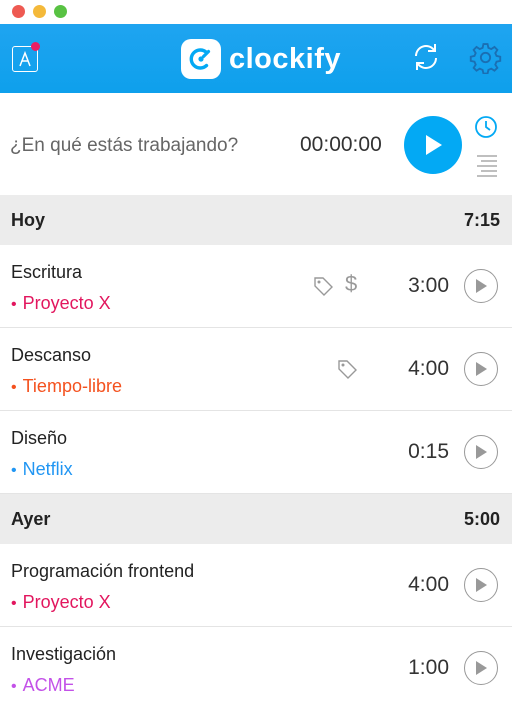 This screenshot has width=512, height=706. What do you see at coordinates (39, 438) in the screenshot?
I see `entry-description: Diseño` at bounding box center [39, 438].